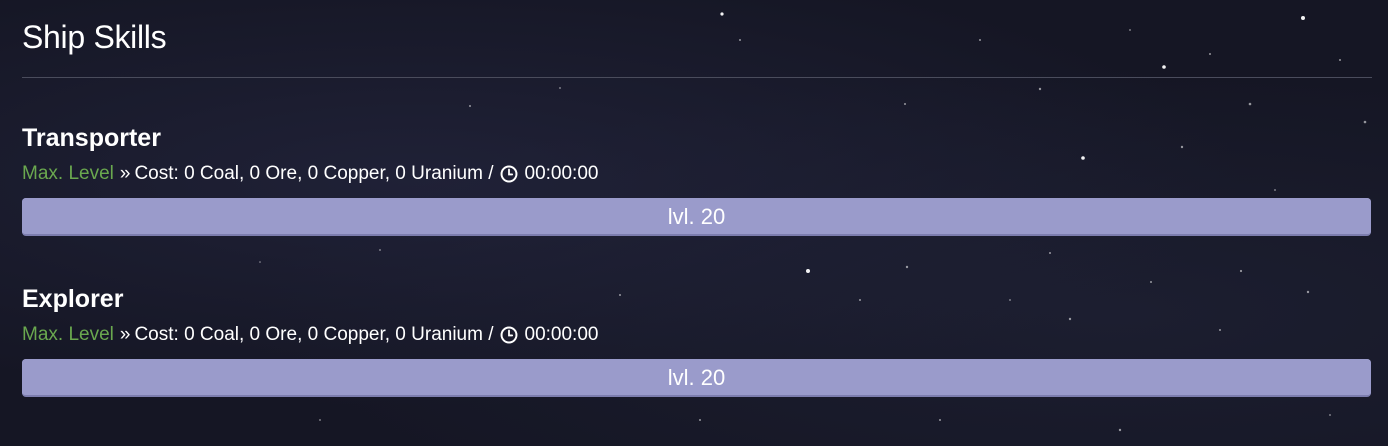 Image resolution: width=1388 pixels, height=446 pixels. I want to click on divider, so click(697, 77).